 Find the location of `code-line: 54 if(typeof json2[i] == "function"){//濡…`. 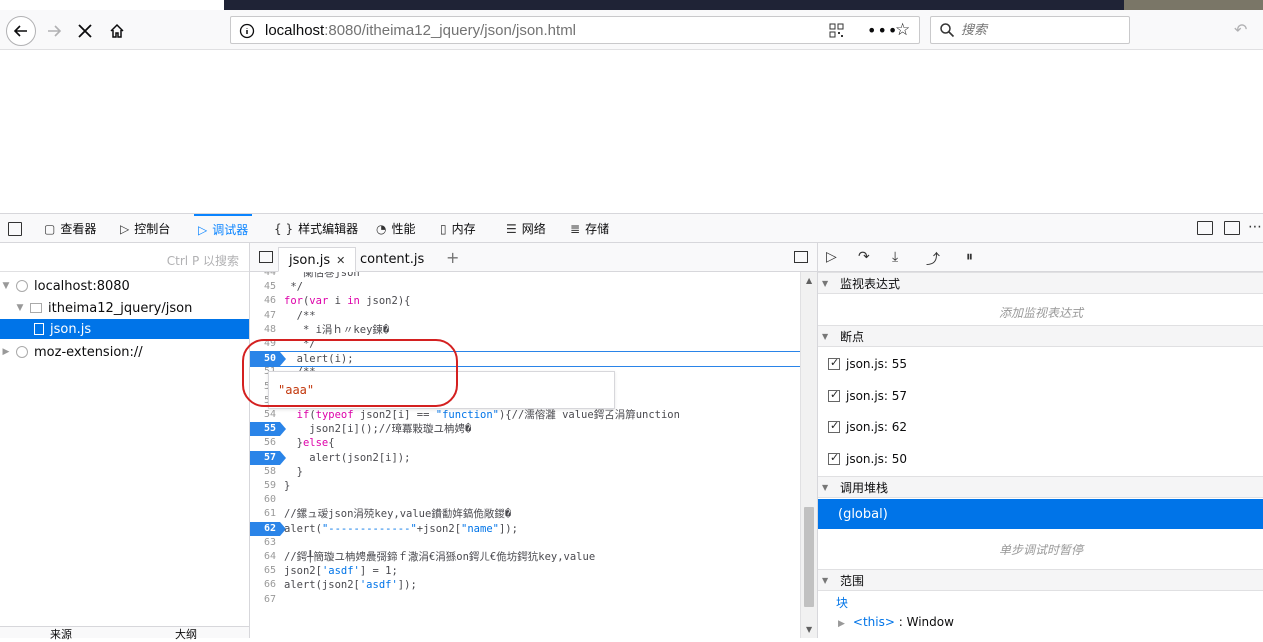

code-line: 54 if(typeof json2[i] == "function"){//濡… is located at coordinates (525, 415).